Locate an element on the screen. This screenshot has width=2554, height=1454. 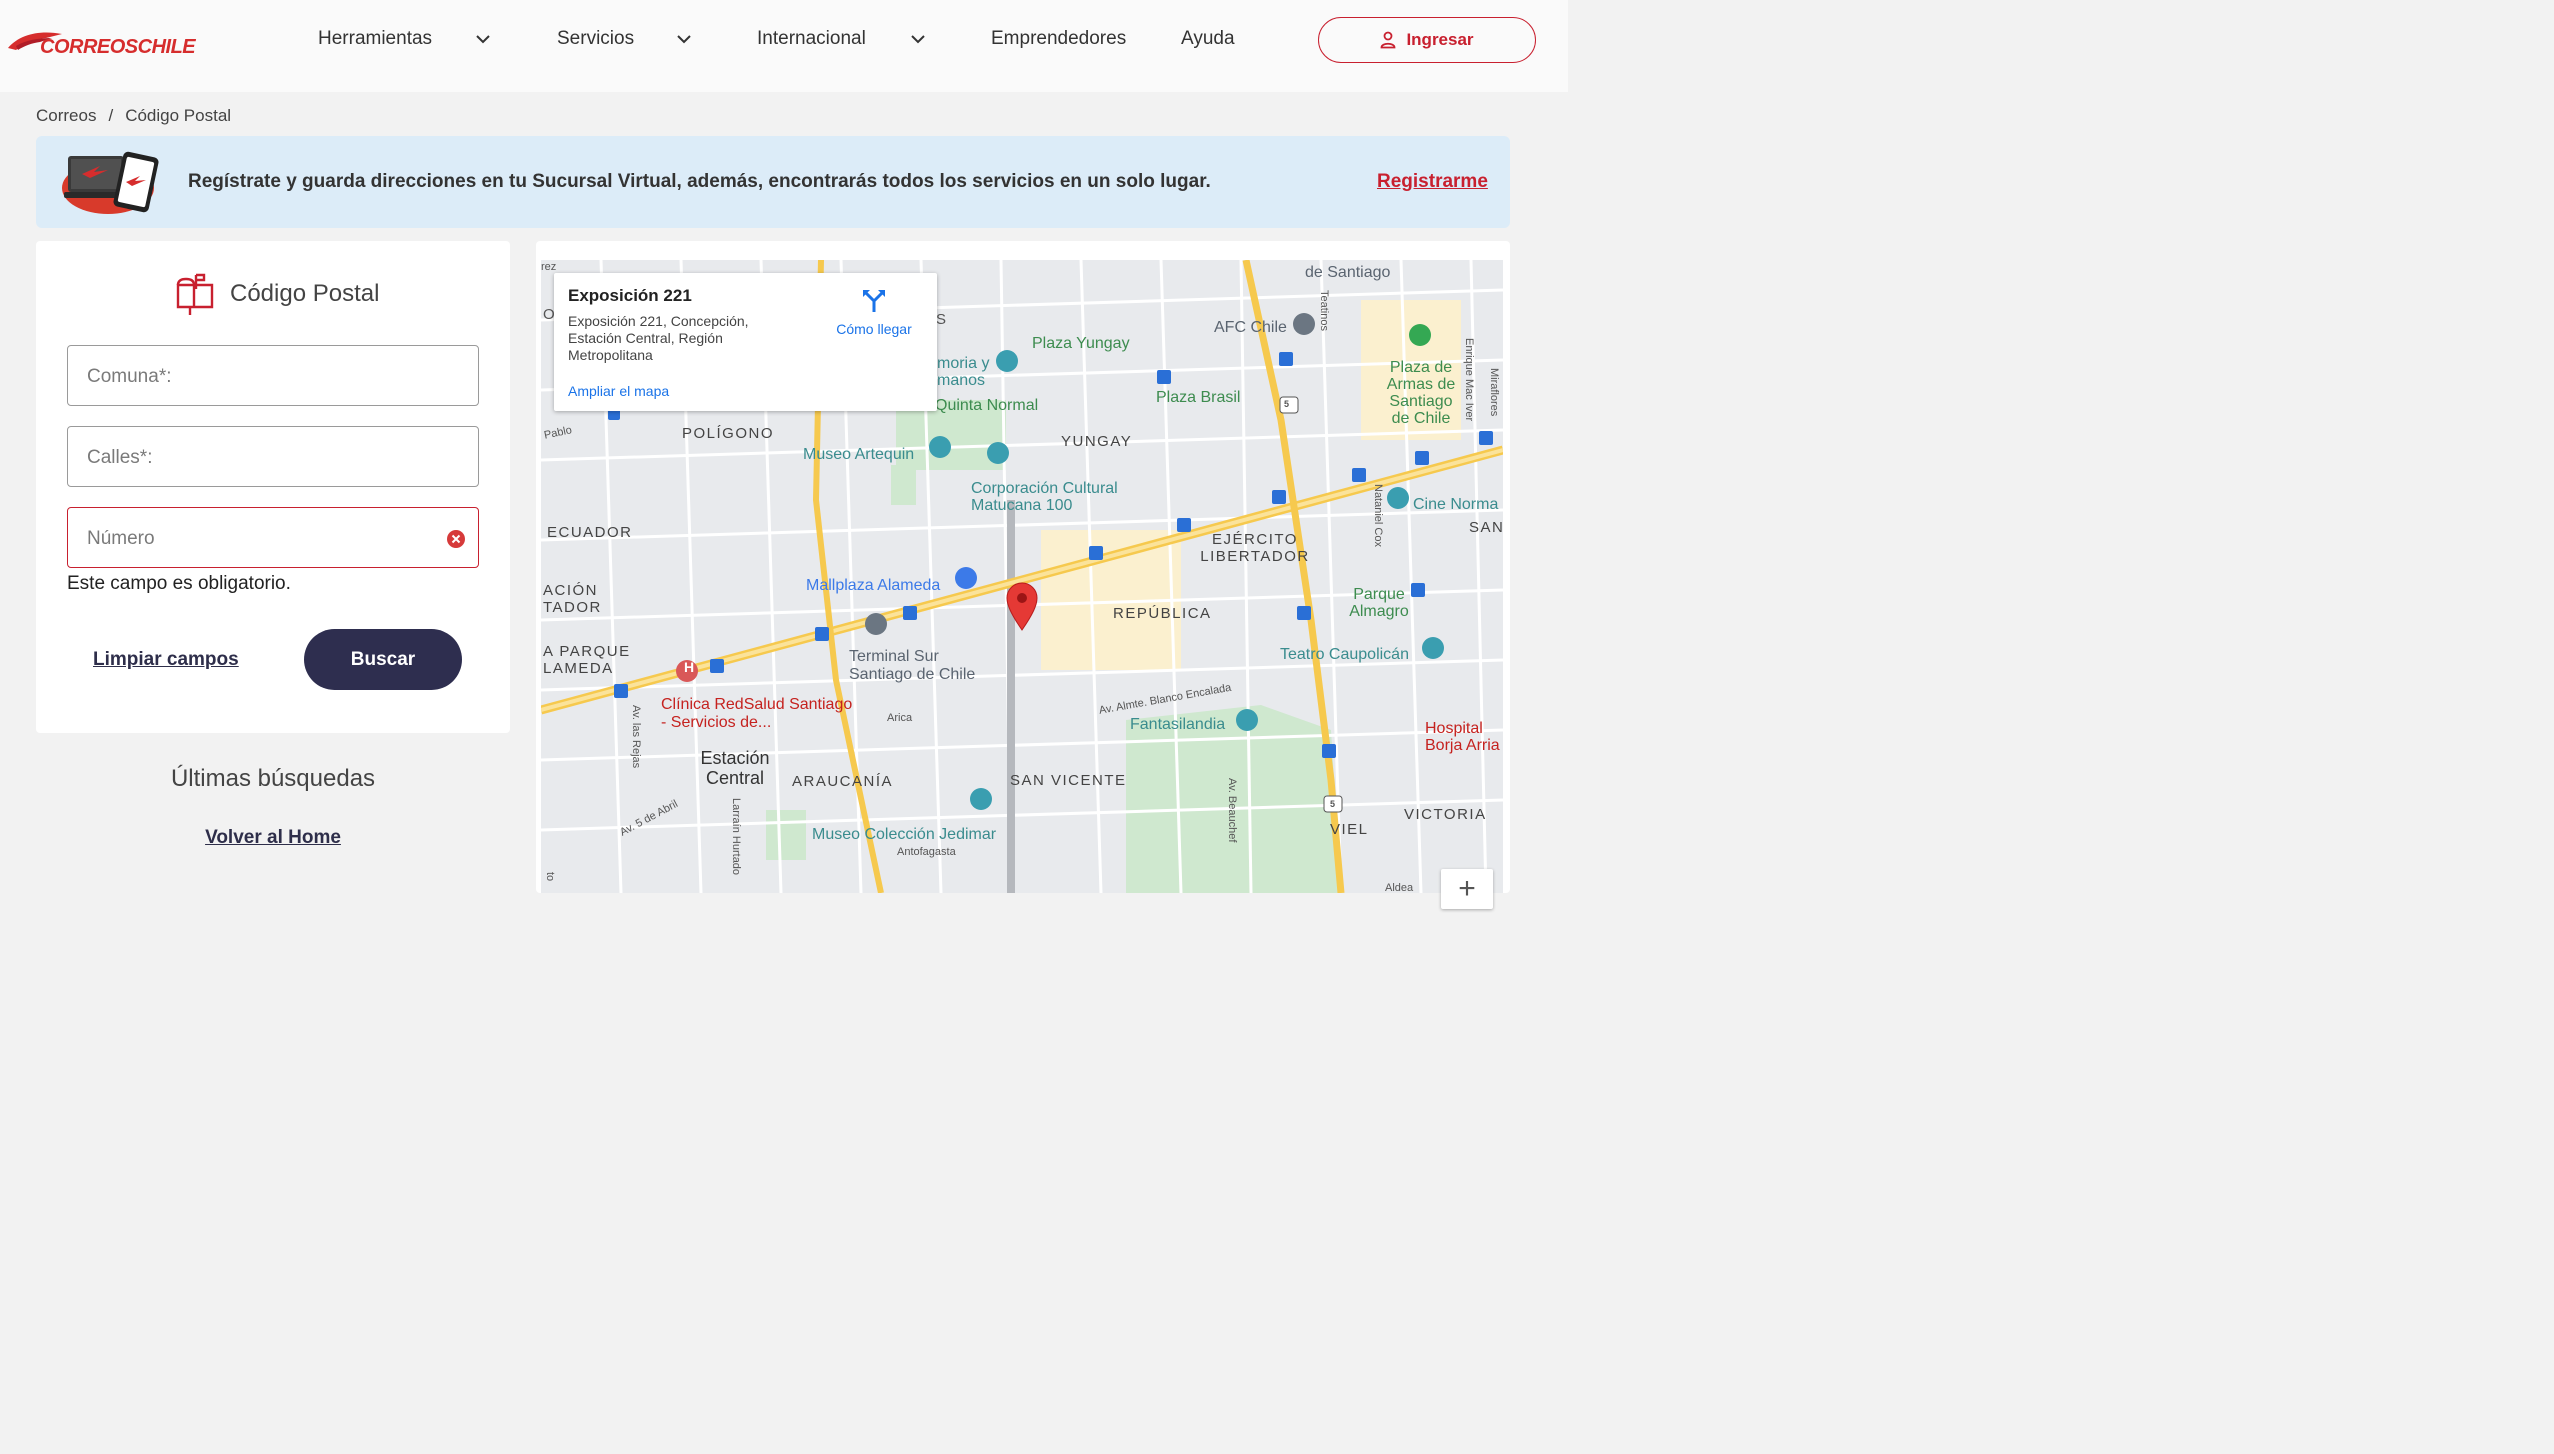
map-label: Plaza Brasil is located at coordinates (1198, 397).